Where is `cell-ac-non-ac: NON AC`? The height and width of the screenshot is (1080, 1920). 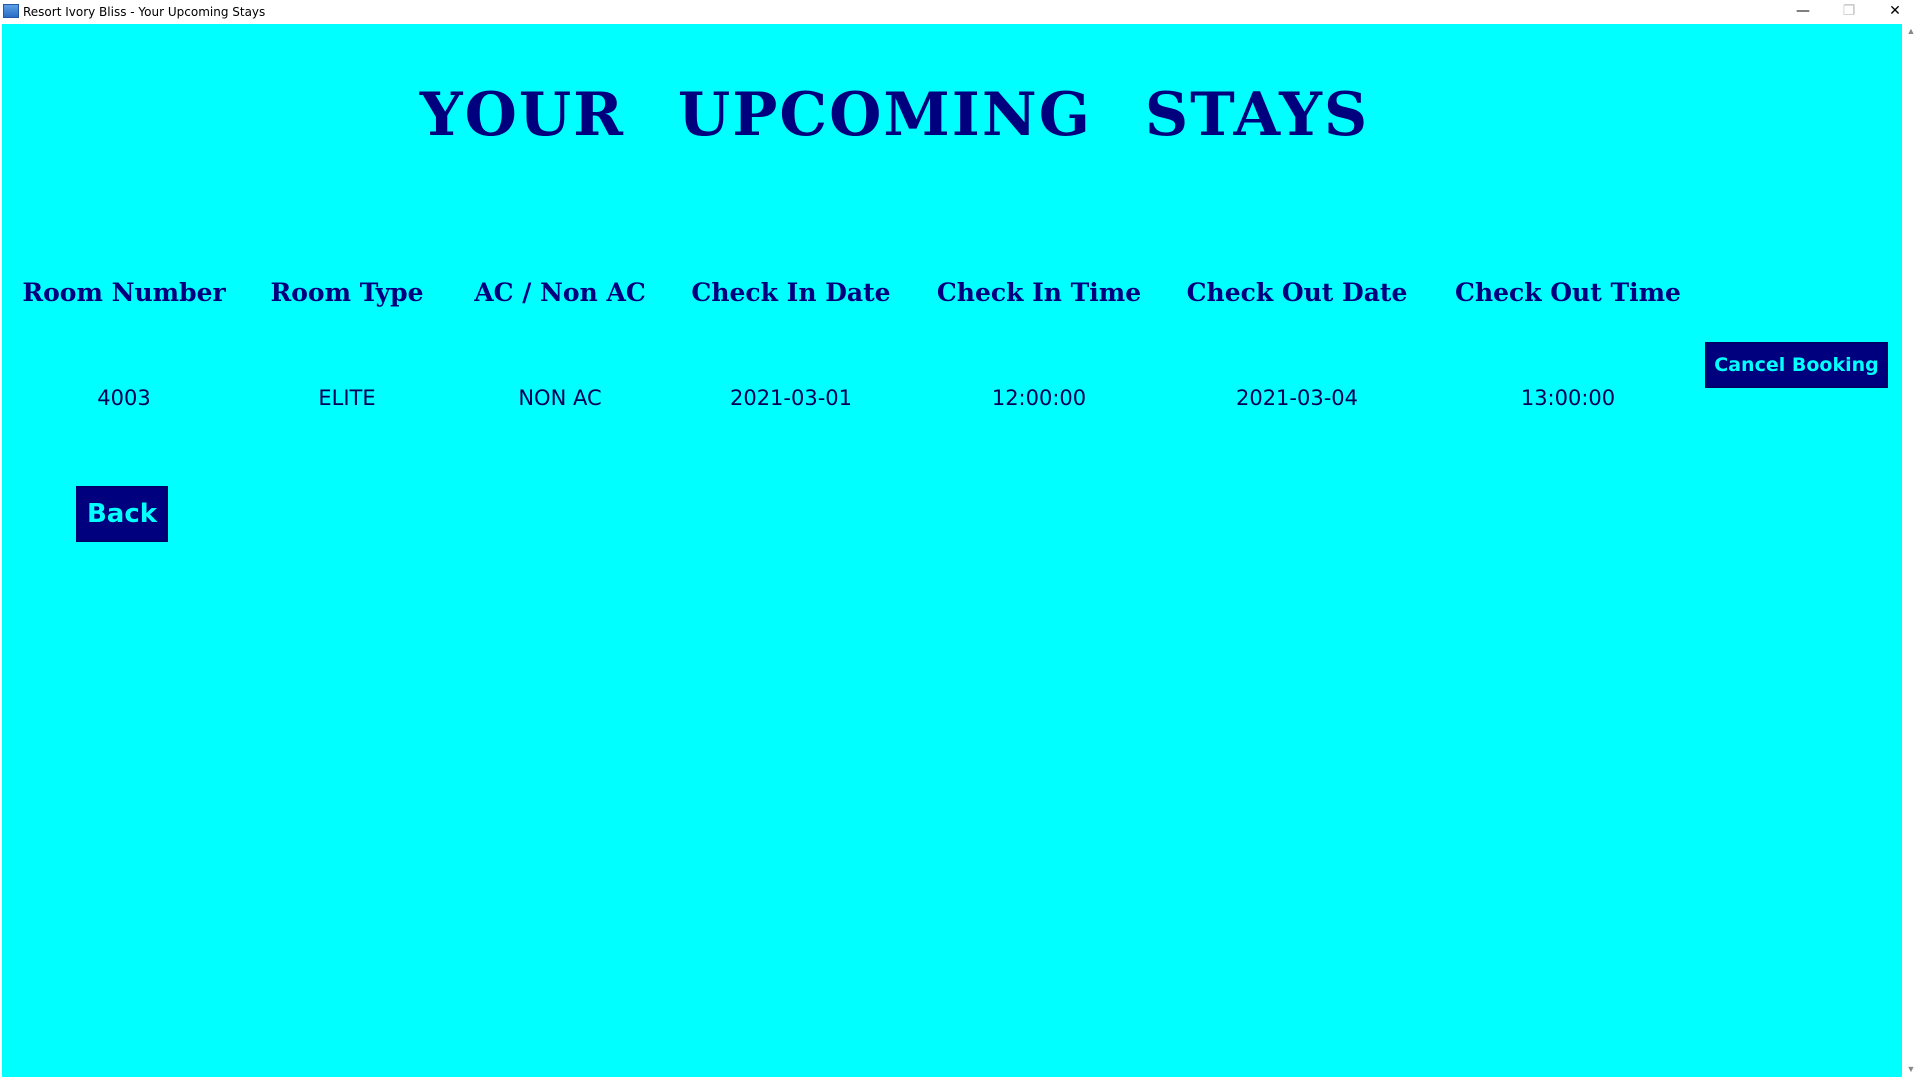
cell-ac-non-ac: NON AC is located at coordinates (560, 398).